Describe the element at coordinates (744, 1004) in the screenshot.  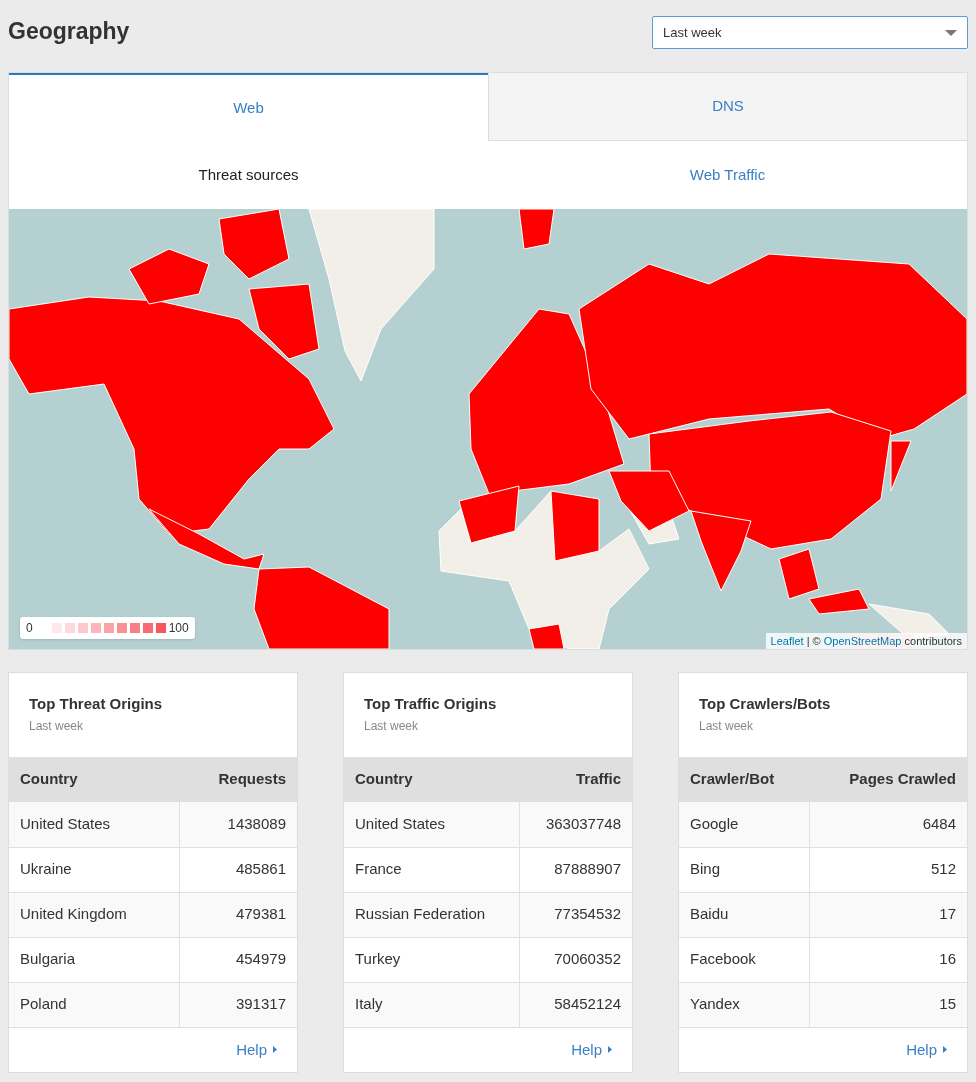
I see `table-cell: Yandex` at that location.